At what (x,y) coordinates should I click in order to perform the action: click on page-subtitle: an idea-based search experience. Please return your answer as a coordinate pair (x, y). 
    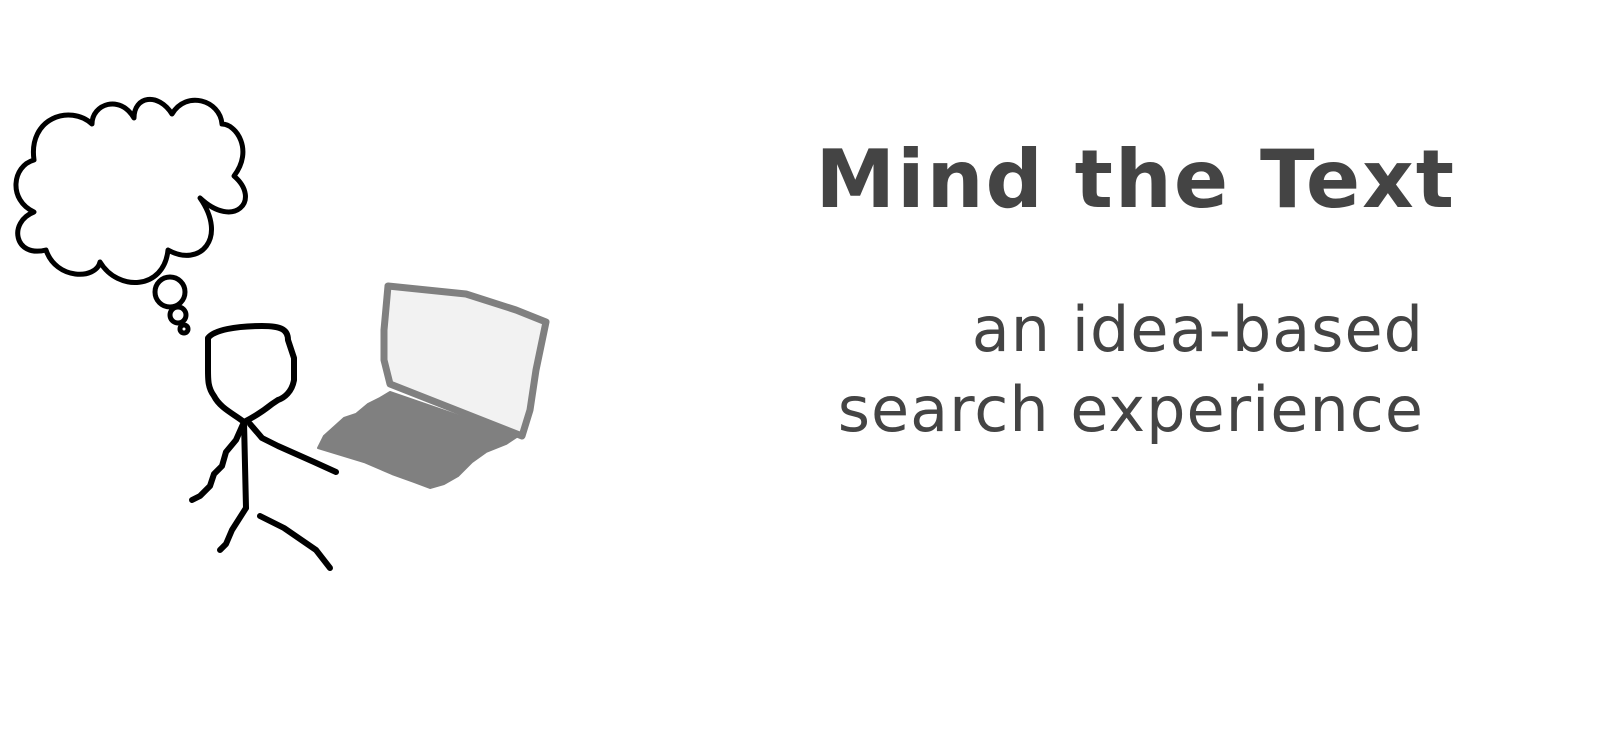
    Looking at the image, I should click on (1131, 370).